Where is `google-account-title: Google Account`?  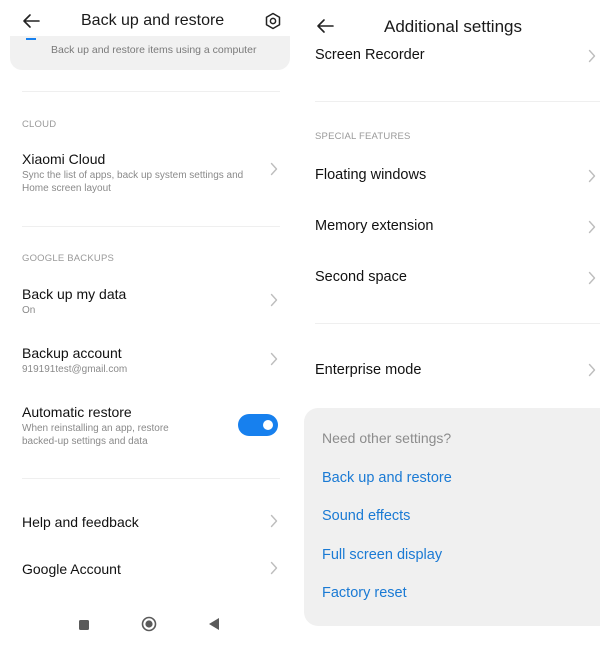
google-account-title: Google Account is located at coordinates (71, 569).